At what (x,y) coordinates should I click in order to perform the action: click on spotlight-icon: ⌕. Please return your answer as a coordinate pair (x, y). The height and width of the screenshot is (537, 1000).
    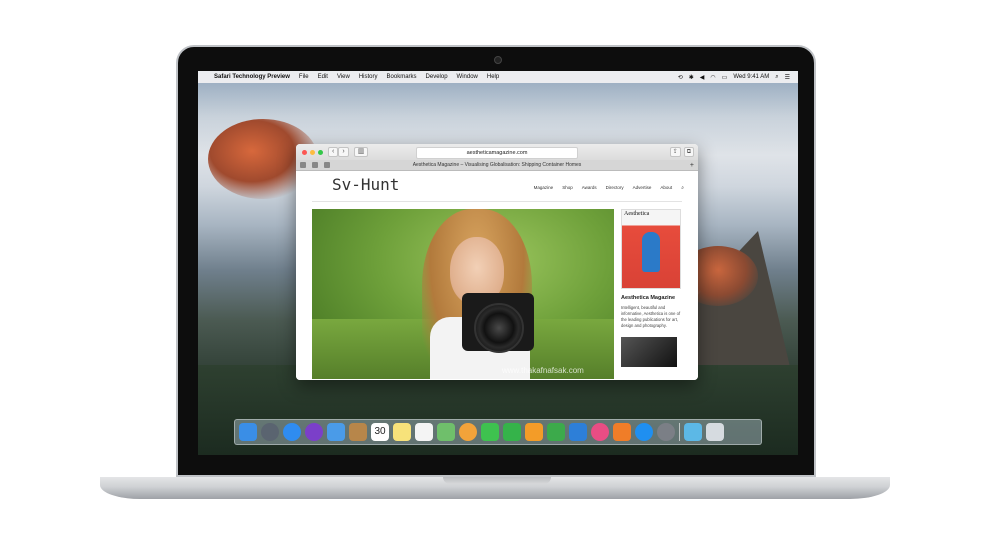
    Looking at the image, I should click on (776, 77).